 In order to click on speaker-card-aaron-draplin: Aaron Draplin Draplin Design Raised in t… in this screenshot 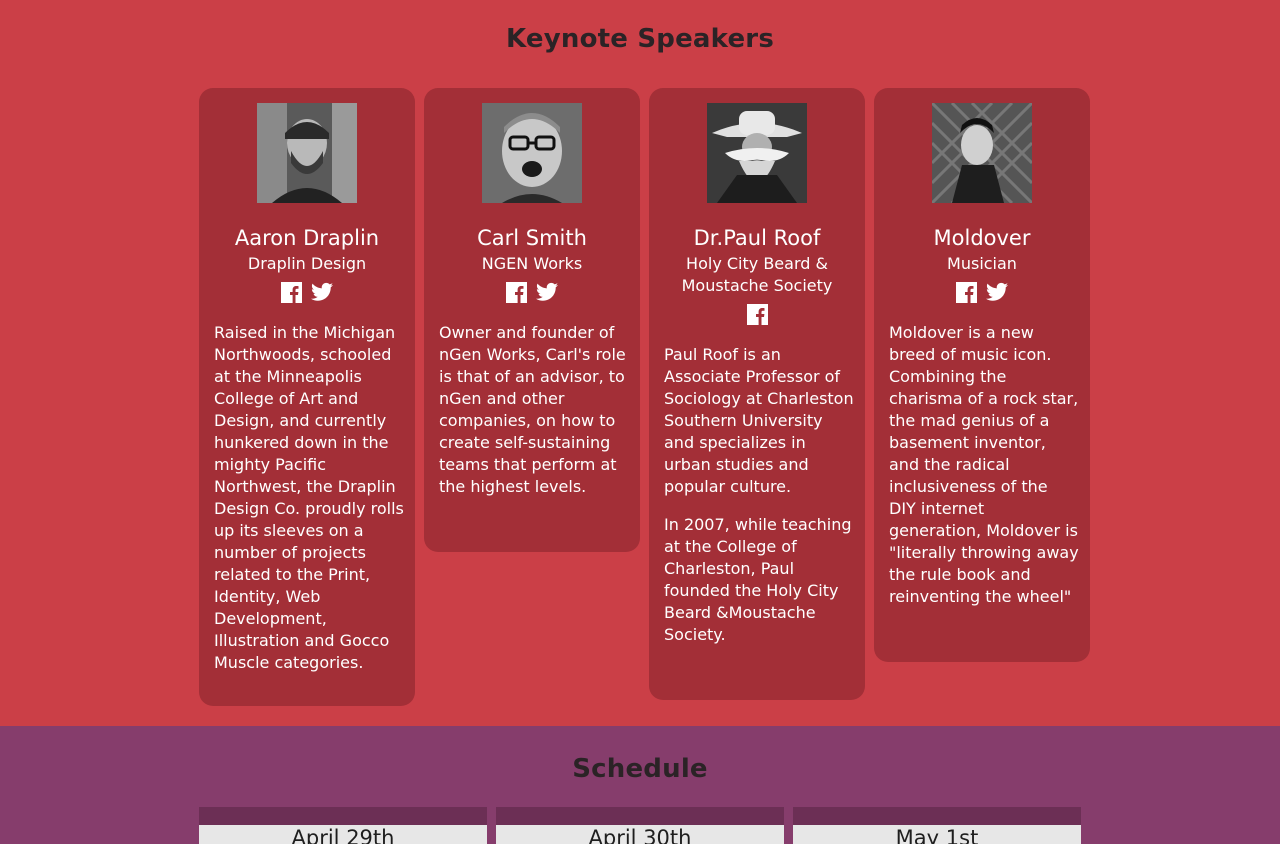, I will do `click(307, 397)`.